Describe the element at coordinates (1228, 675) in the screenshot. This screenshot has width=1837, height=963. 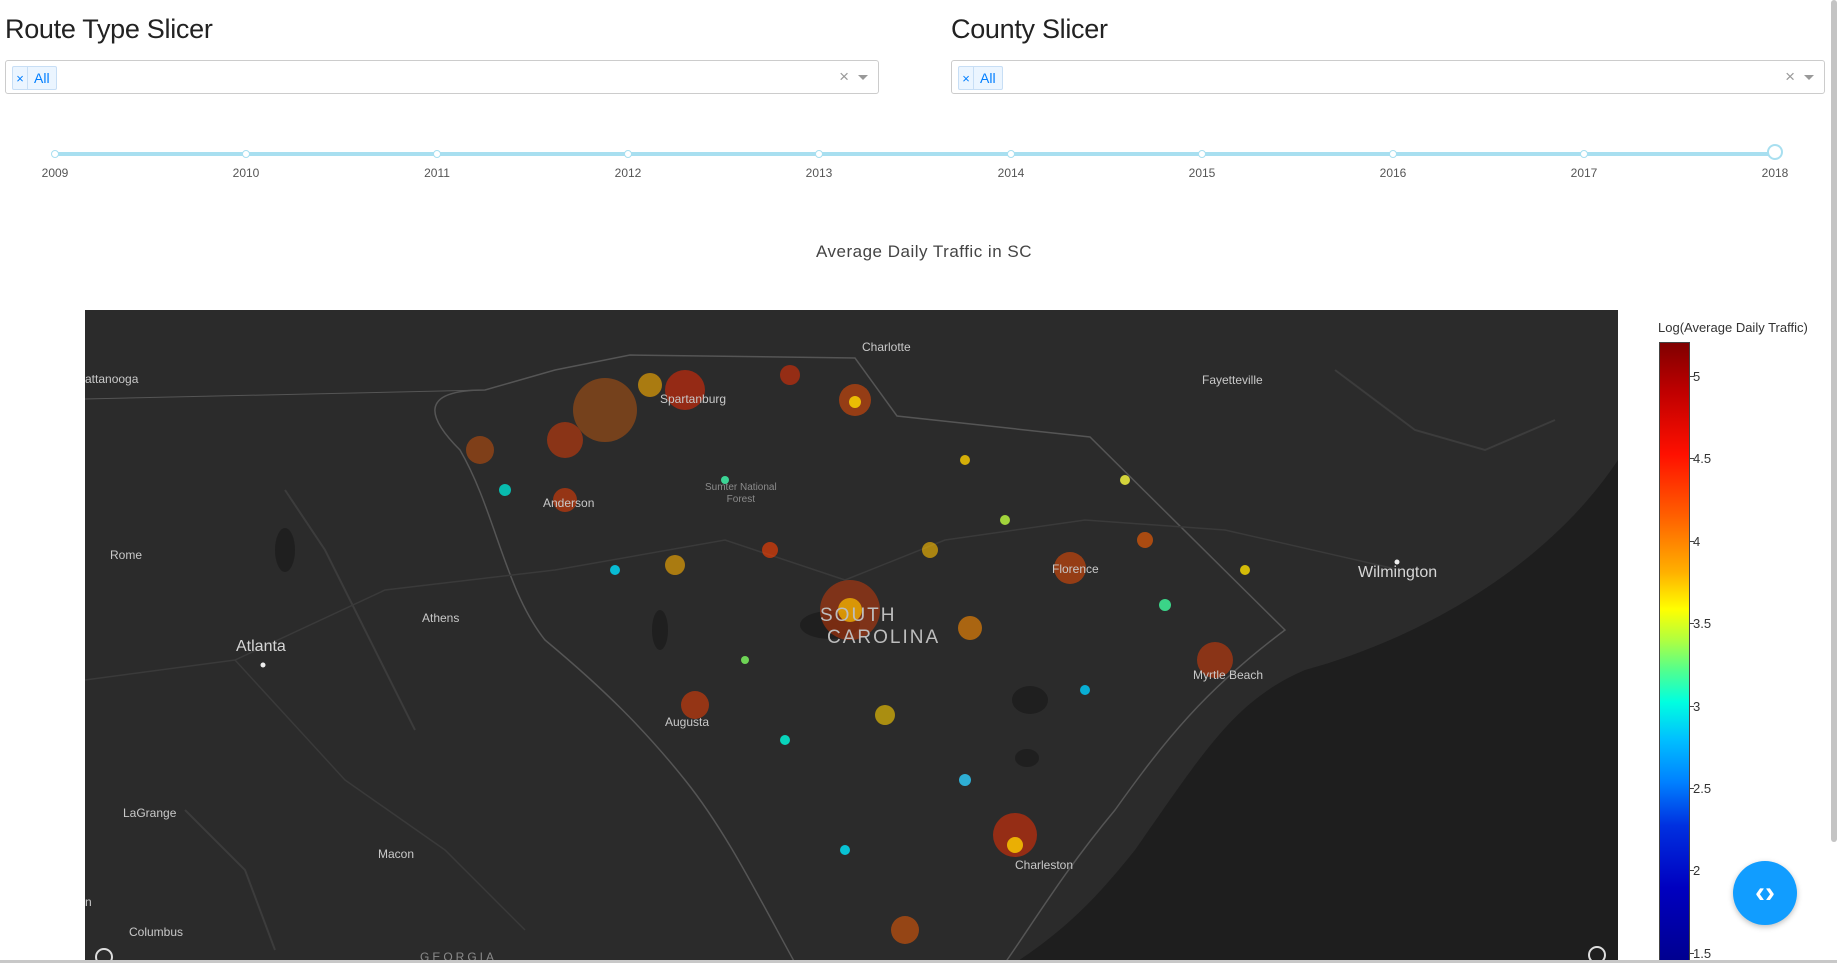
I see `map-label-myrtle-beach: Myrtle Beach` at that location.